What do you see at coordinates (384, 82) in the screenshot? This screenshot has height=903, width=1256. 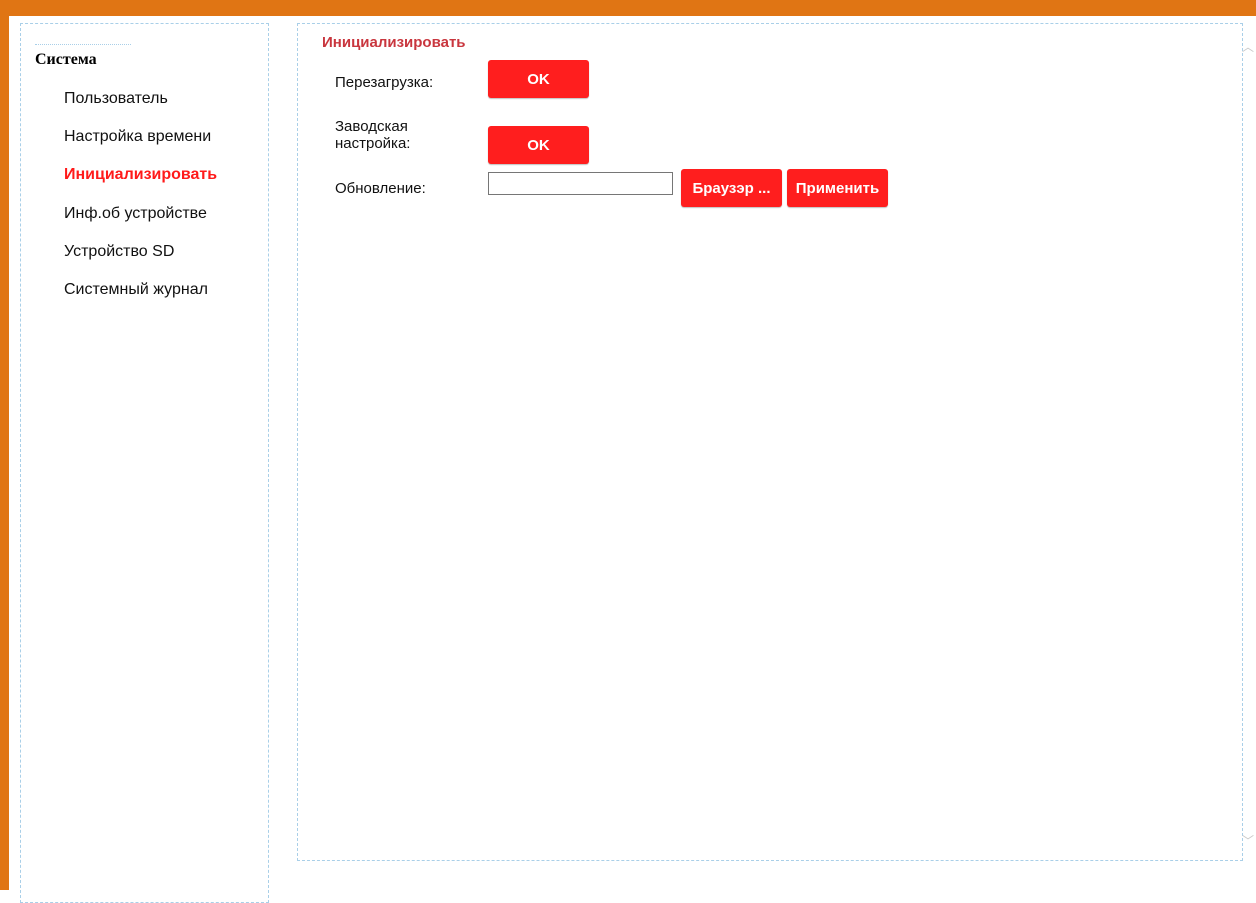 I see `reboot-label: Перезагрузка:` at bounding box center [384, 82].